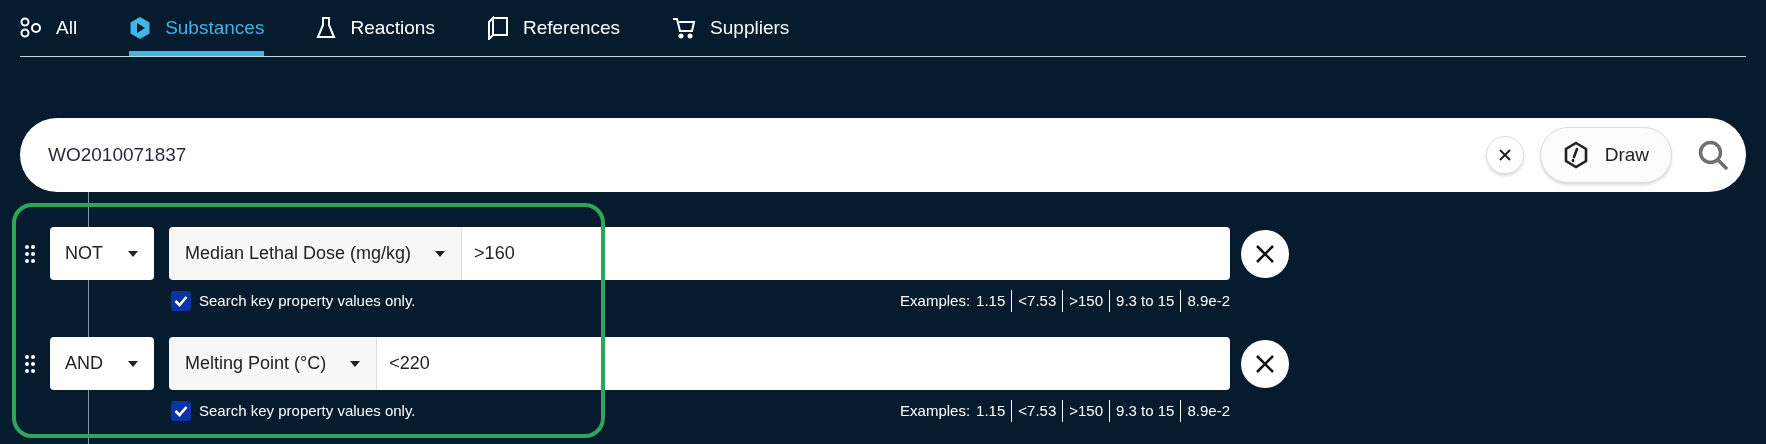 The image size is (1766, 444). I want to click on tab: All, so click(49, 28).